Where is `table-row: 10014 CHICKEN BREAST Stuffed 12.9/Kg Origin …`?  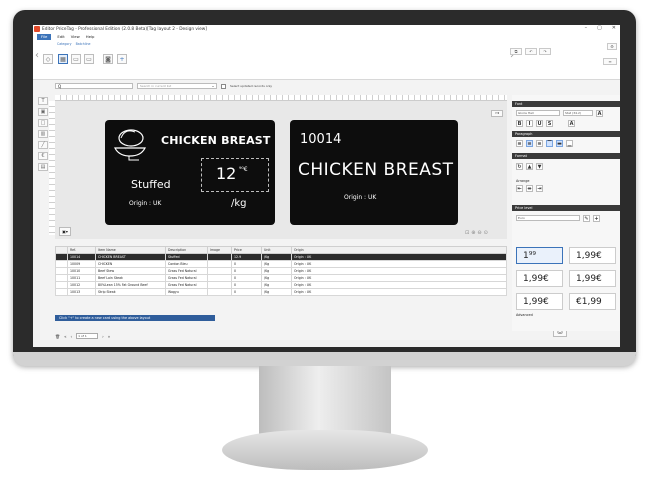 table-row: 10014 CHICKEN BREAST Stuffed 12.9/Kg Origin … is located at coordinates (281, 257).